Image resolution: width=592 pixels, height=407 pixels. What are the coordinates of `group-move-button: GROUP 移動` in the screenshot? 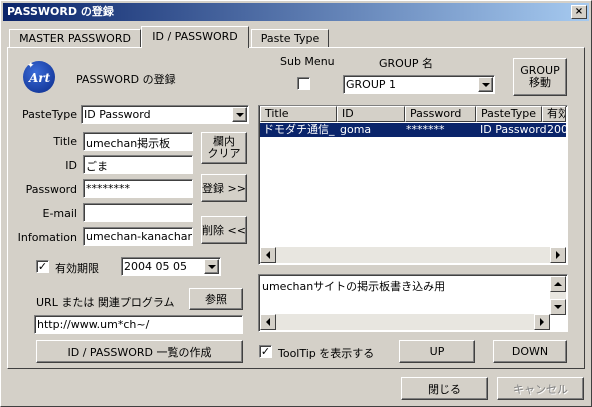 It's located at (540, 77).